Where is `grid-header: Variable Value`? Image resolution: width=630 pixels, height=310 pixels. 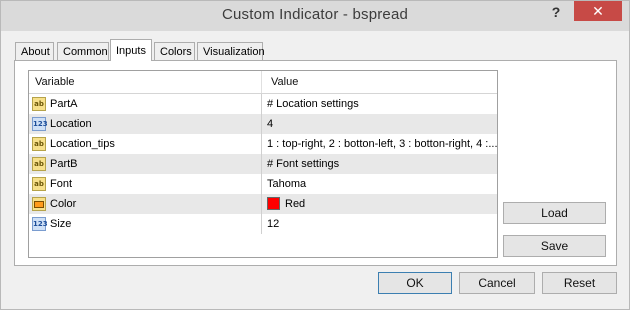
grid-header: Variable Value is located at coordinates (263, 82).